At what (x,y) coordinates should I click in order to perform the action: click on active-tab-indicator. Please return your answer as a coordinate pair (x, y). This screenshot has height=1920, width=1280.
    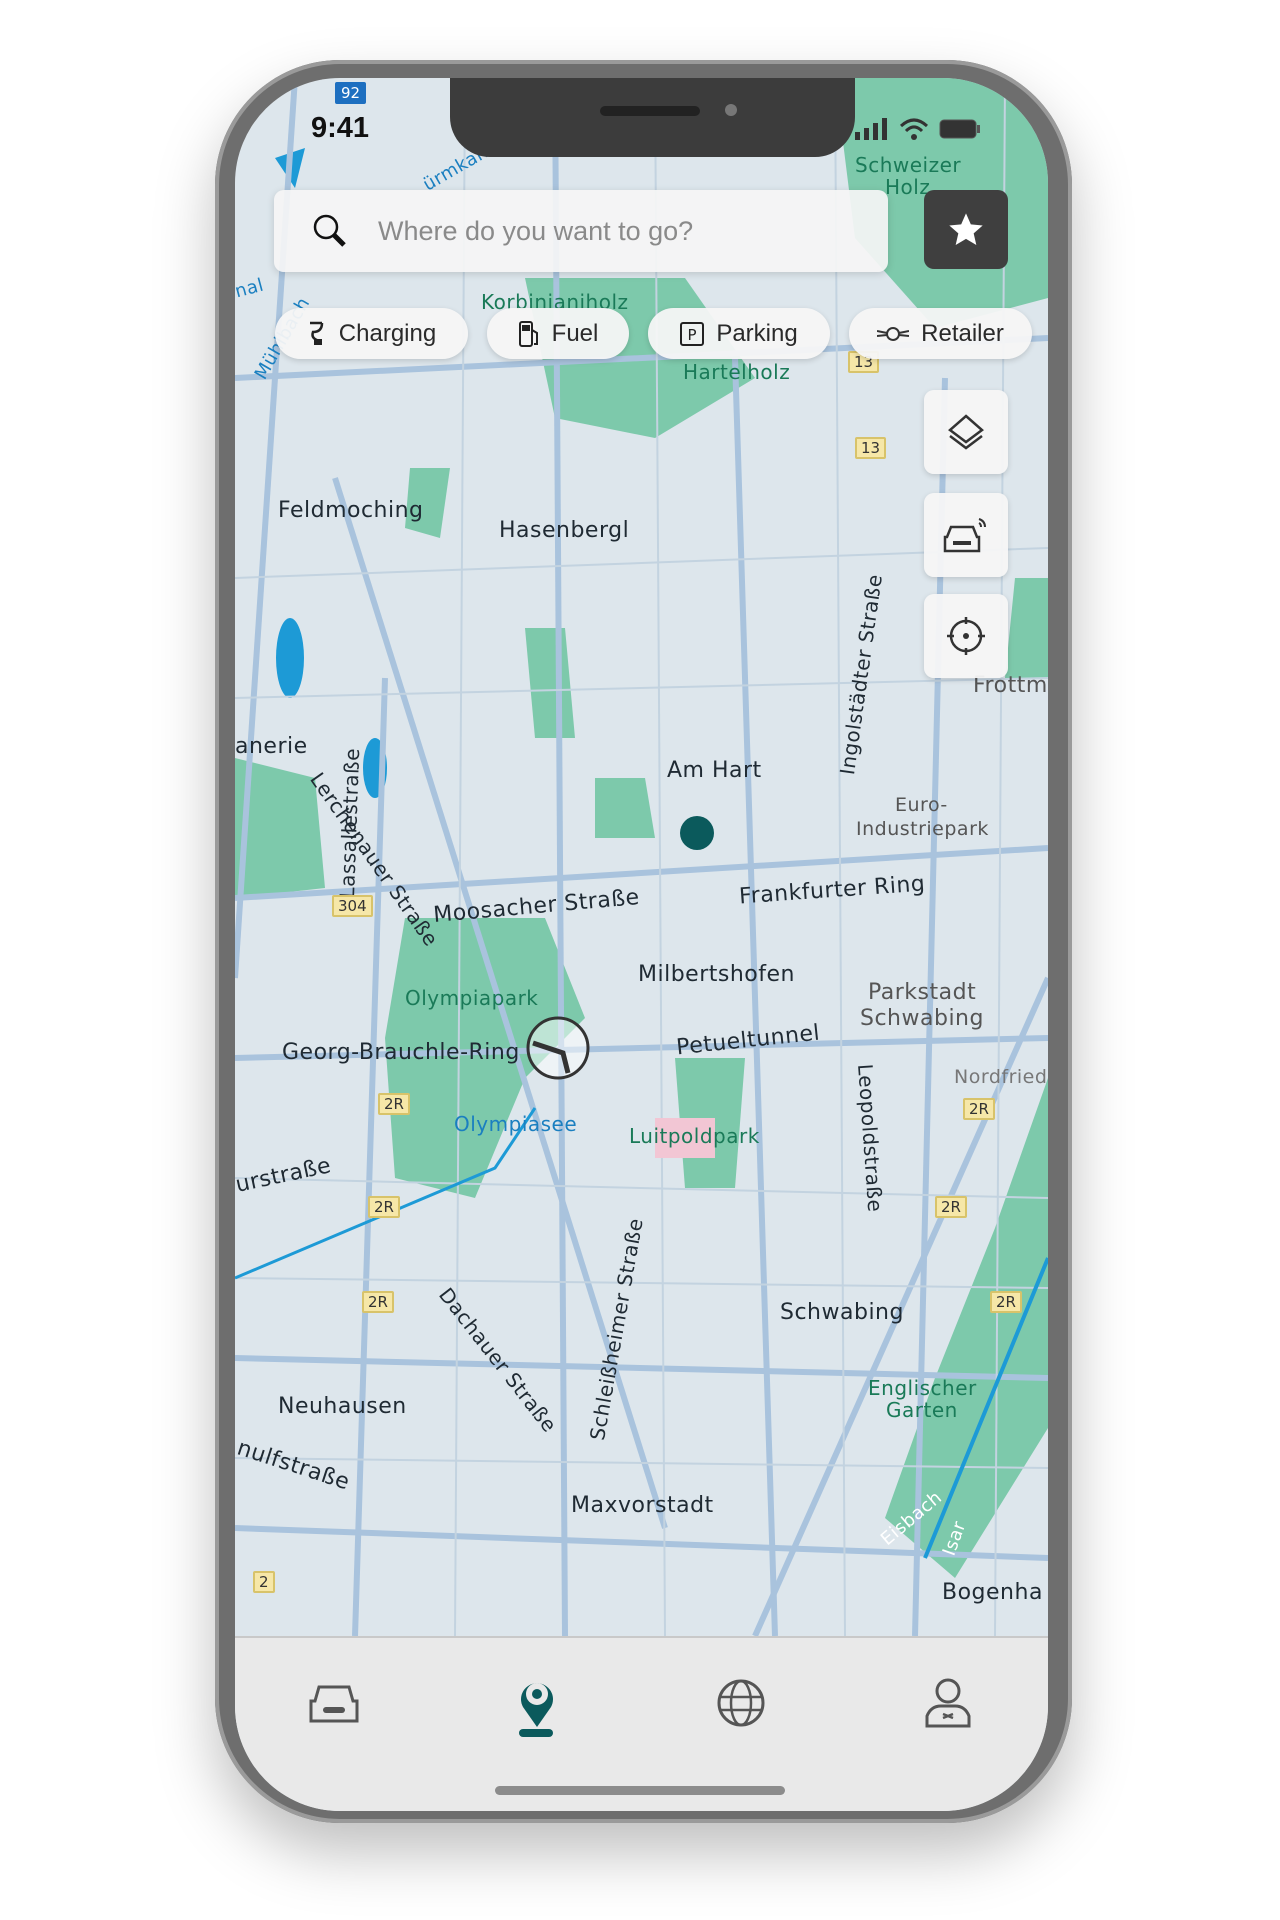
    Looking at the image, I should click on (536, 1733).